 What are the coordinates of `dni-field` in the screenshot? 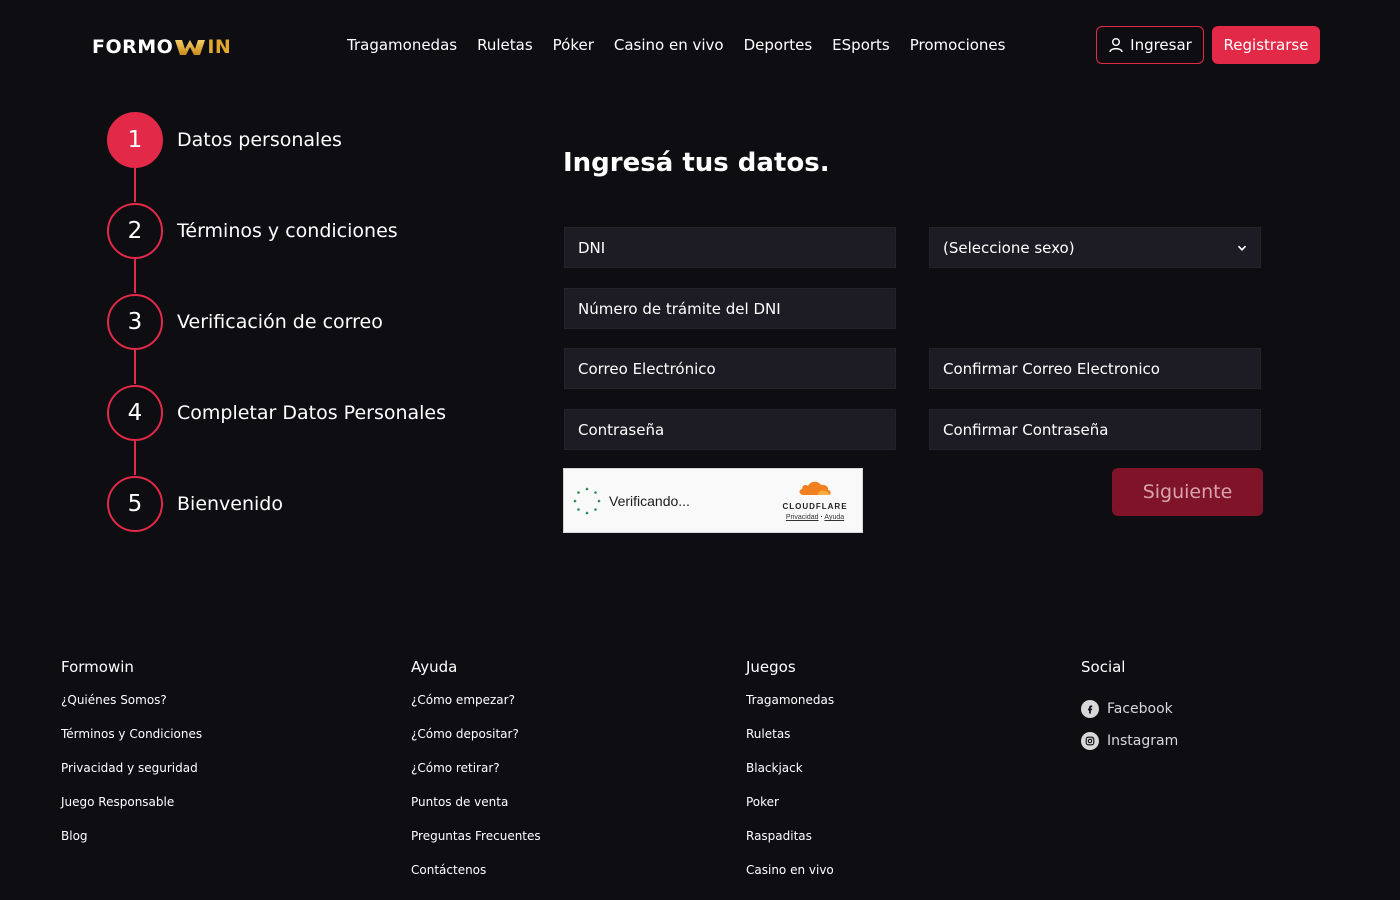 It's located at (730, 247).